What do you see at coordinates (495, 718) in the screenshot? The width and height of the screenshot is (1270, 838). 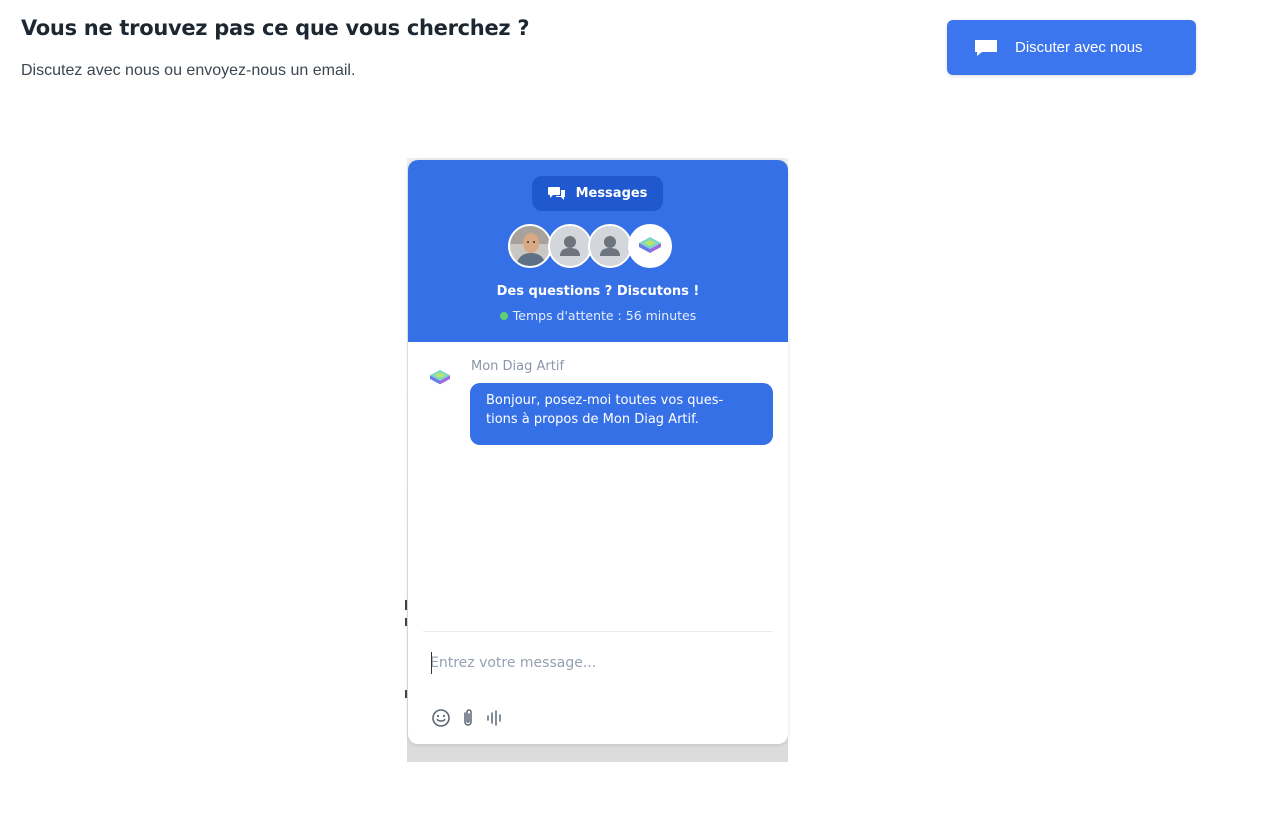 I see `voice-message-icon` at bounding box center [495, 718].